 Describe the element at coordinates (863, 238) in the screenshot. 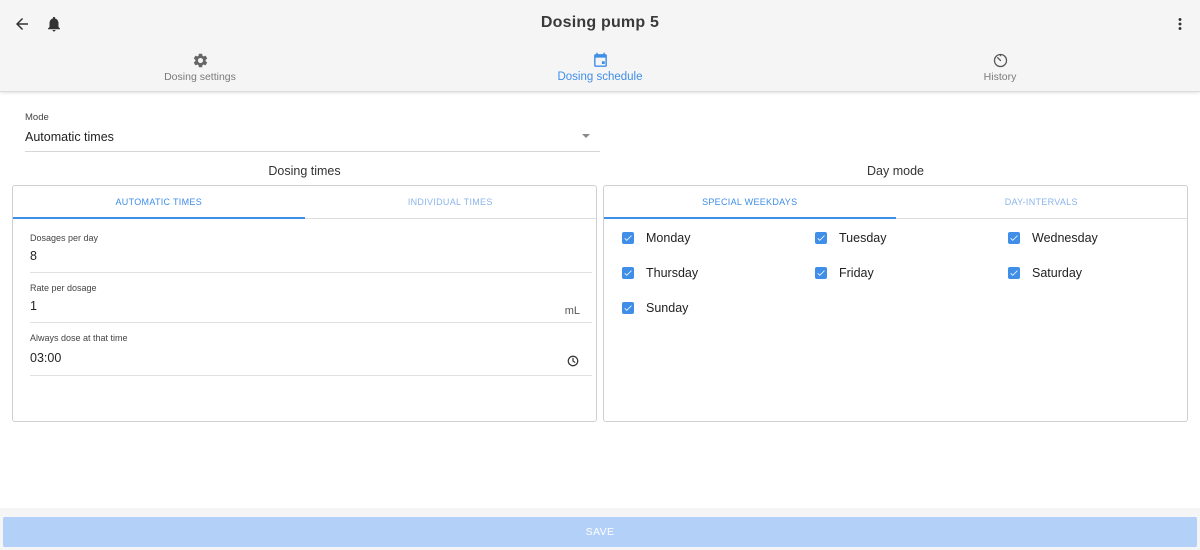

I see `day-label: Tuesday` at that location.